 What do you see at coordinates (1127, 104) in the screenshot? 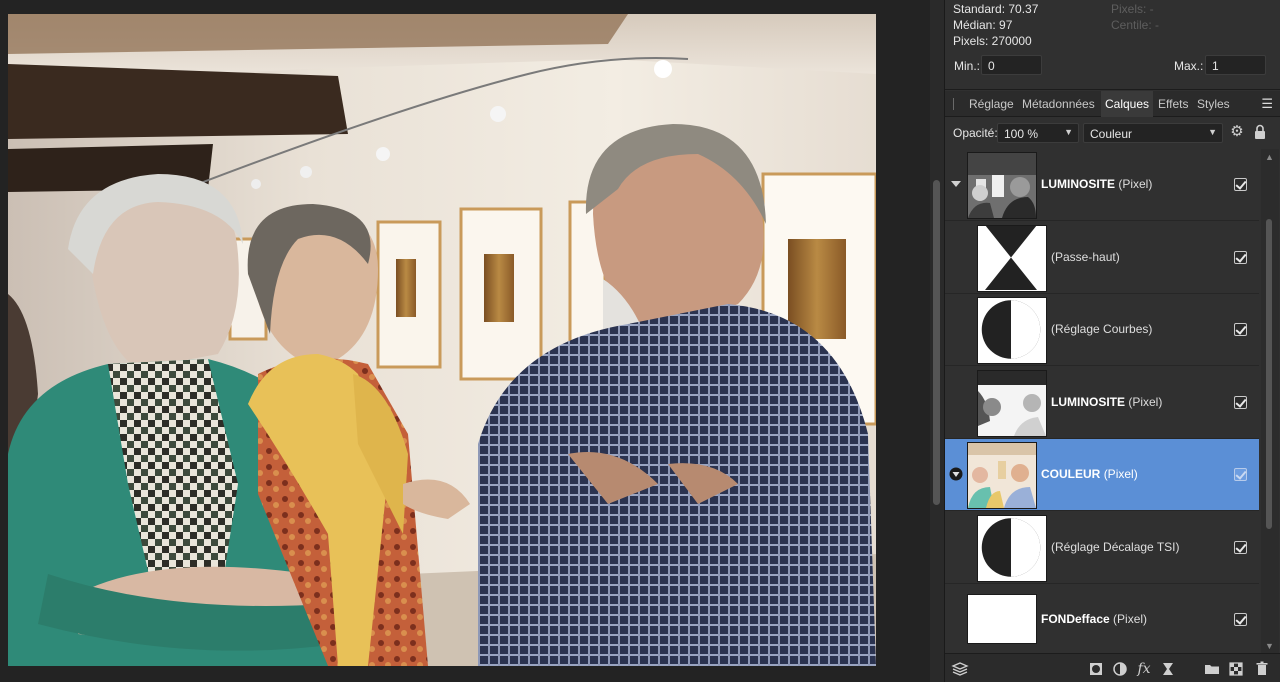
I see `tab-calques: Calques` at bounding box center [1127, 104].